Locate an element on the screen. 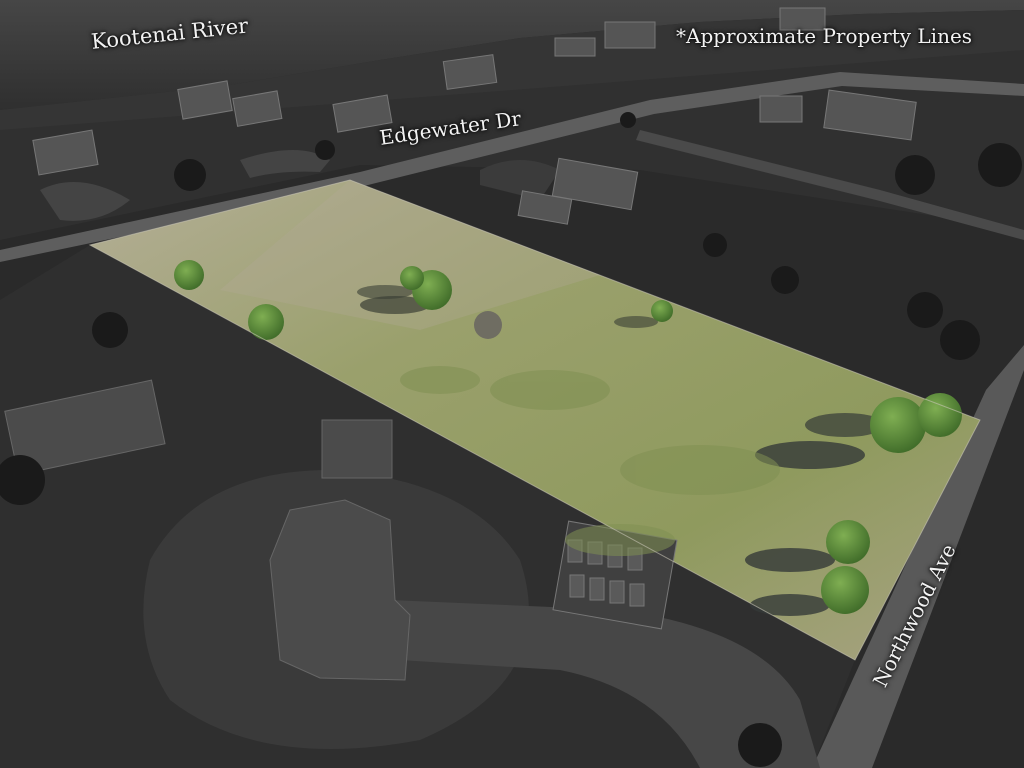 Image resolution: width=1024 pixels, height=768 pixels. property-lines-note: *Approximate Property Lines is located at coordinates (824, 36).